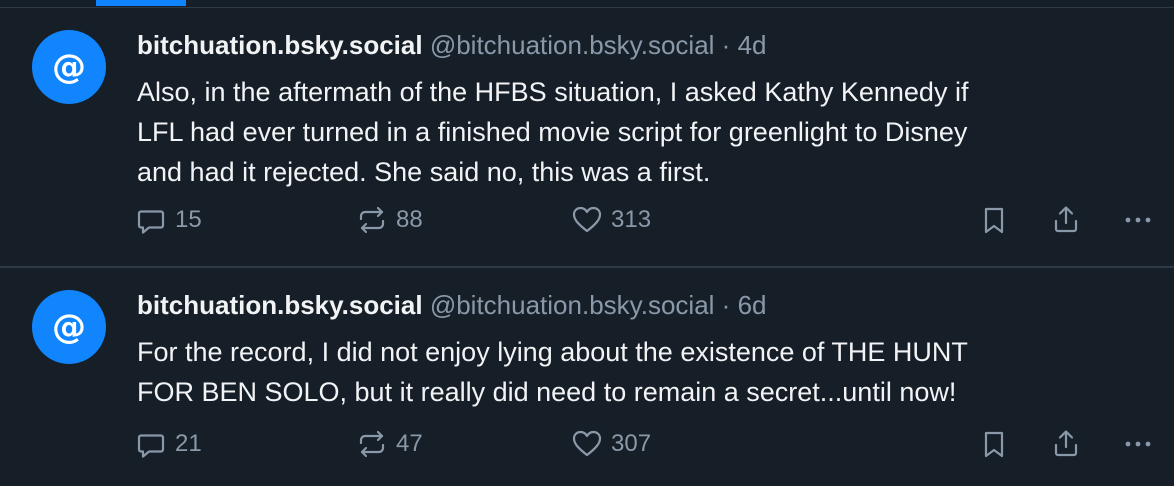 This screenshot has width=1174, height=486. What do you see at coordinates (389, 220) in the screenshot?
I see `repost-button: 88` at bounding box center [389, 220].